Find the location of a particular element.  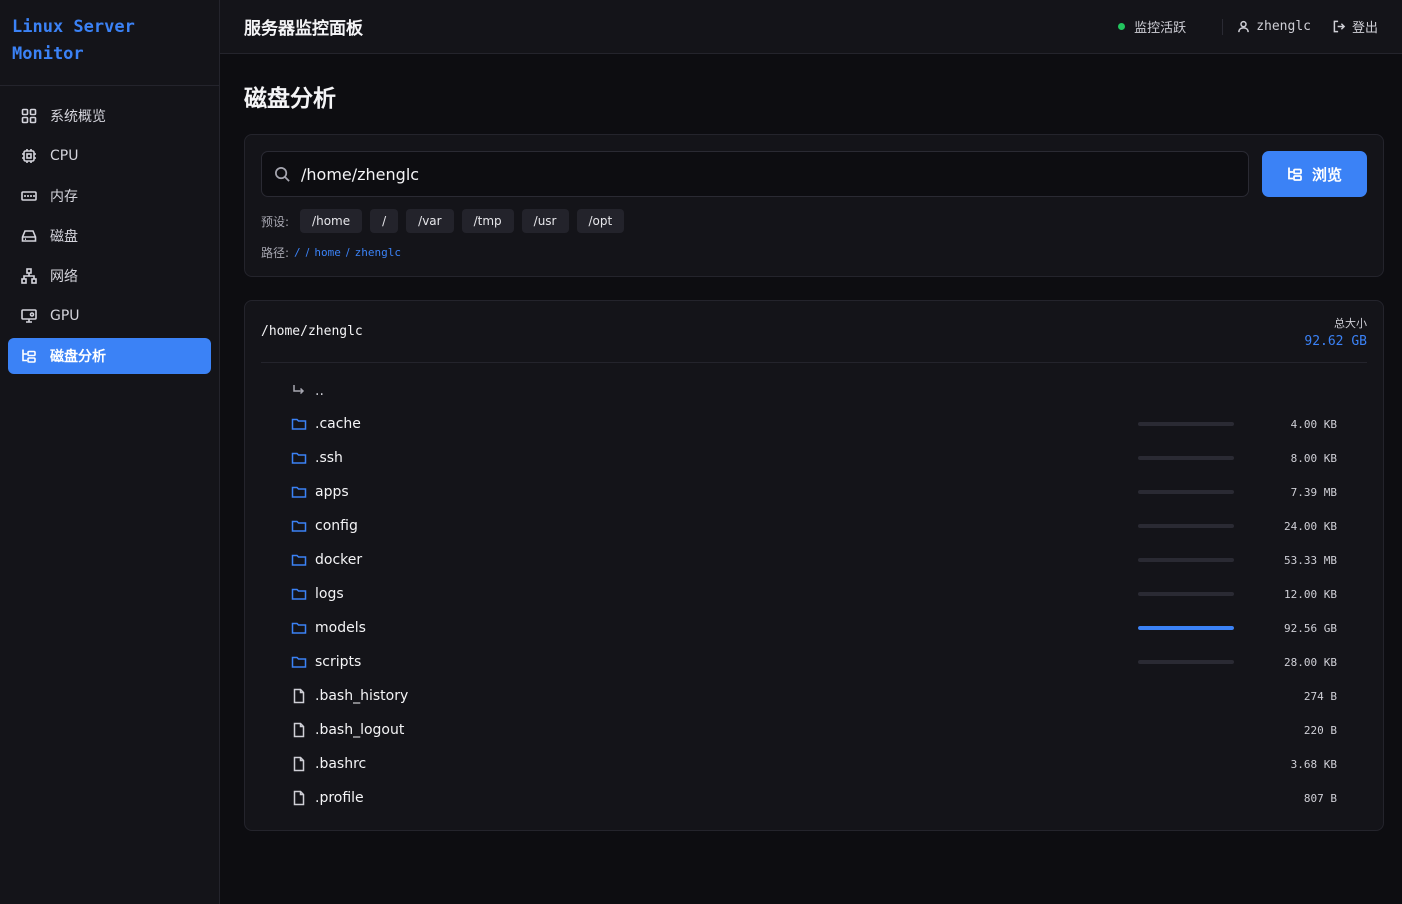

breadcrumb-zhenglc: zhenglc is located at coordinates (378, 252).